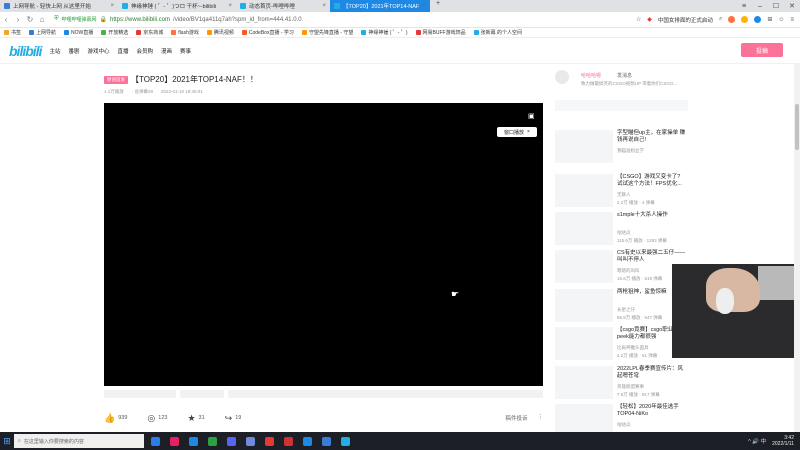 The height and width of the screenshot is (450, 800). I want to click on recommendation-title: 字型瞄但up主，在家操单 赚钱再说自己!, so click(652, 137).